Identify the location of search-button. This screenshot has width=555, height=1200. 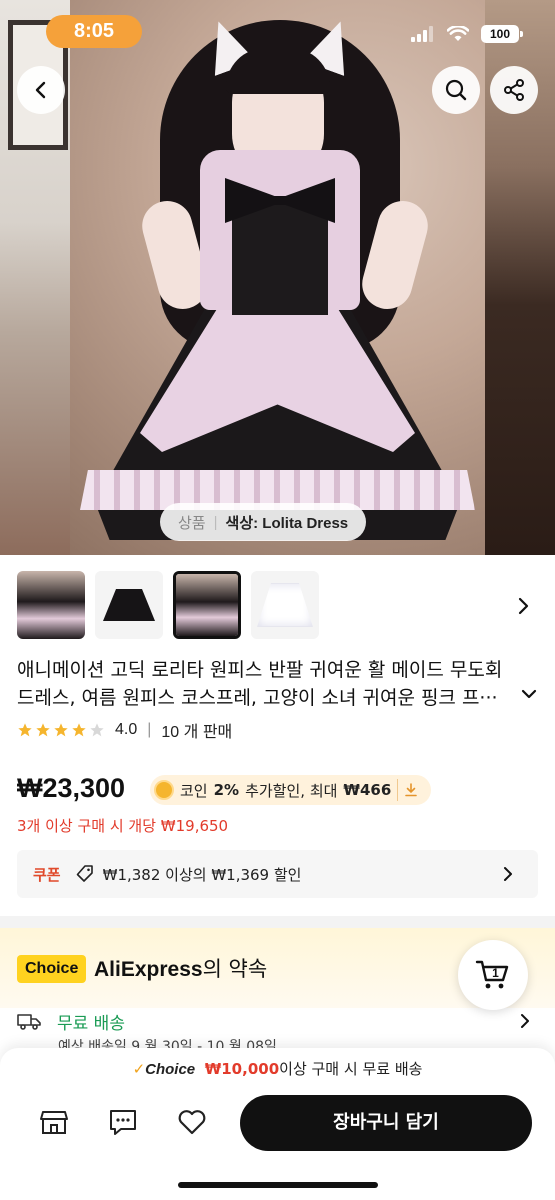
(456, 90).